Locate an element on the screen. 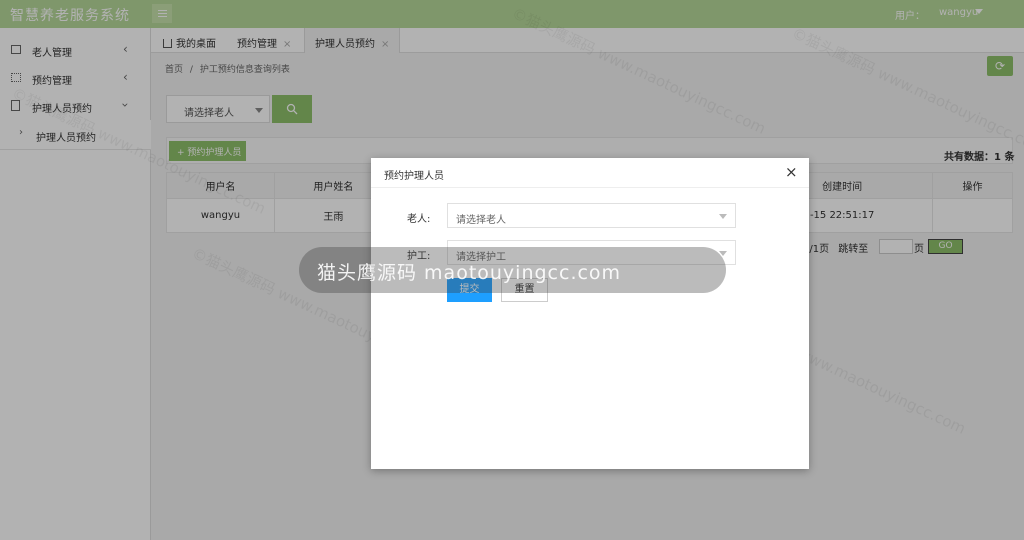  dialog-header: 预约护理人员 × is located at coordinates (590, 173).